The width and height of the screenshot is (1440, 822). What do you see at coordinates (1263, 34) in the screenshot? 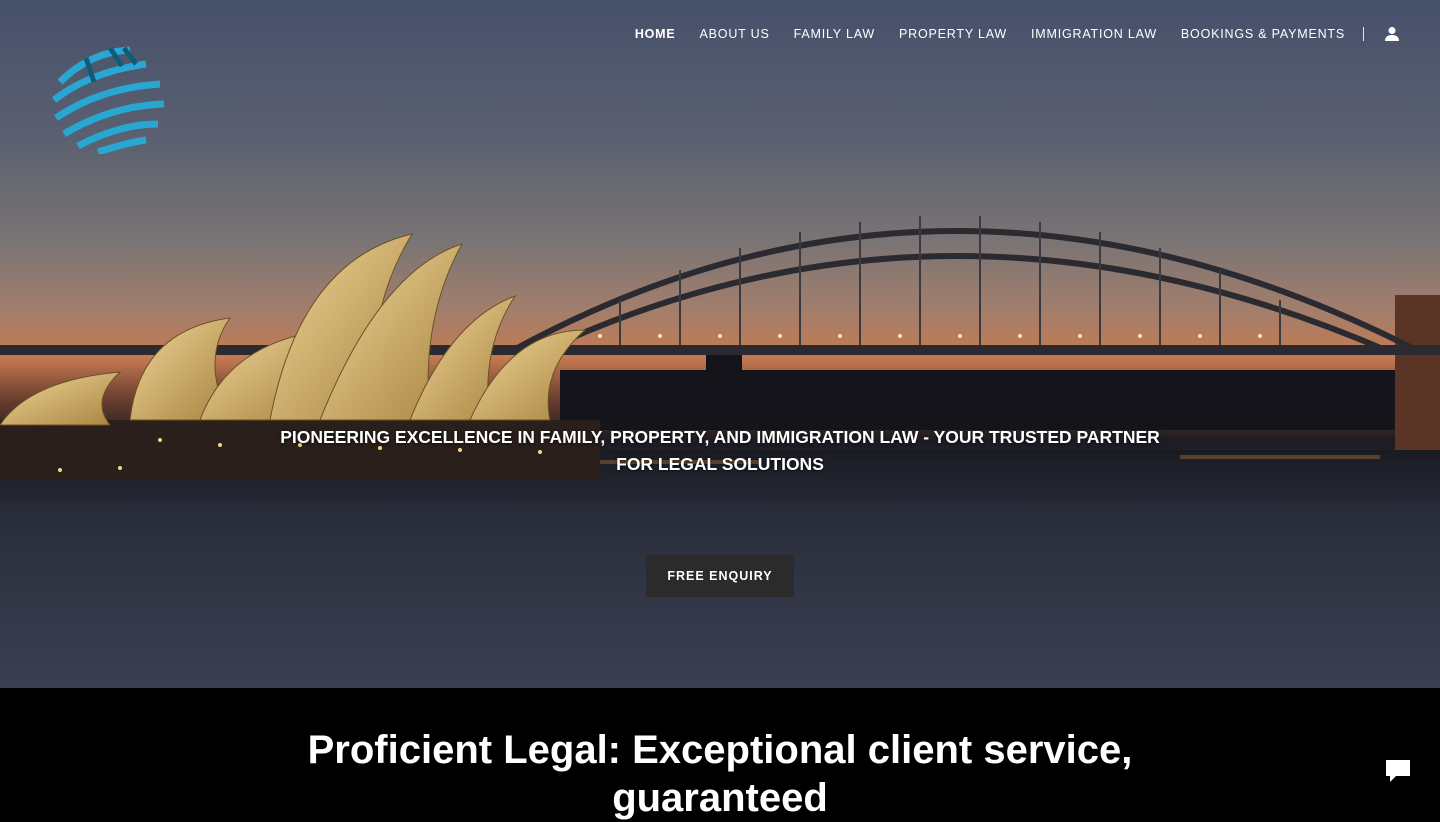
I see `nav-bookings-payments: BOOKINGS & PAYMENTS` at bounding box center [1263, 34].